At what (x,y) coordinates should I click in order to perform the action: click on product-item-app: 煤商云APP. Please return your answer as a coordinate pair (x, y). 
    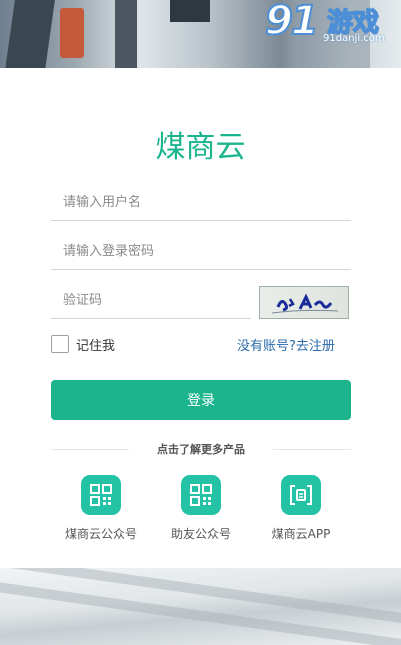
    Looking at the image, I should click on (301, 508).